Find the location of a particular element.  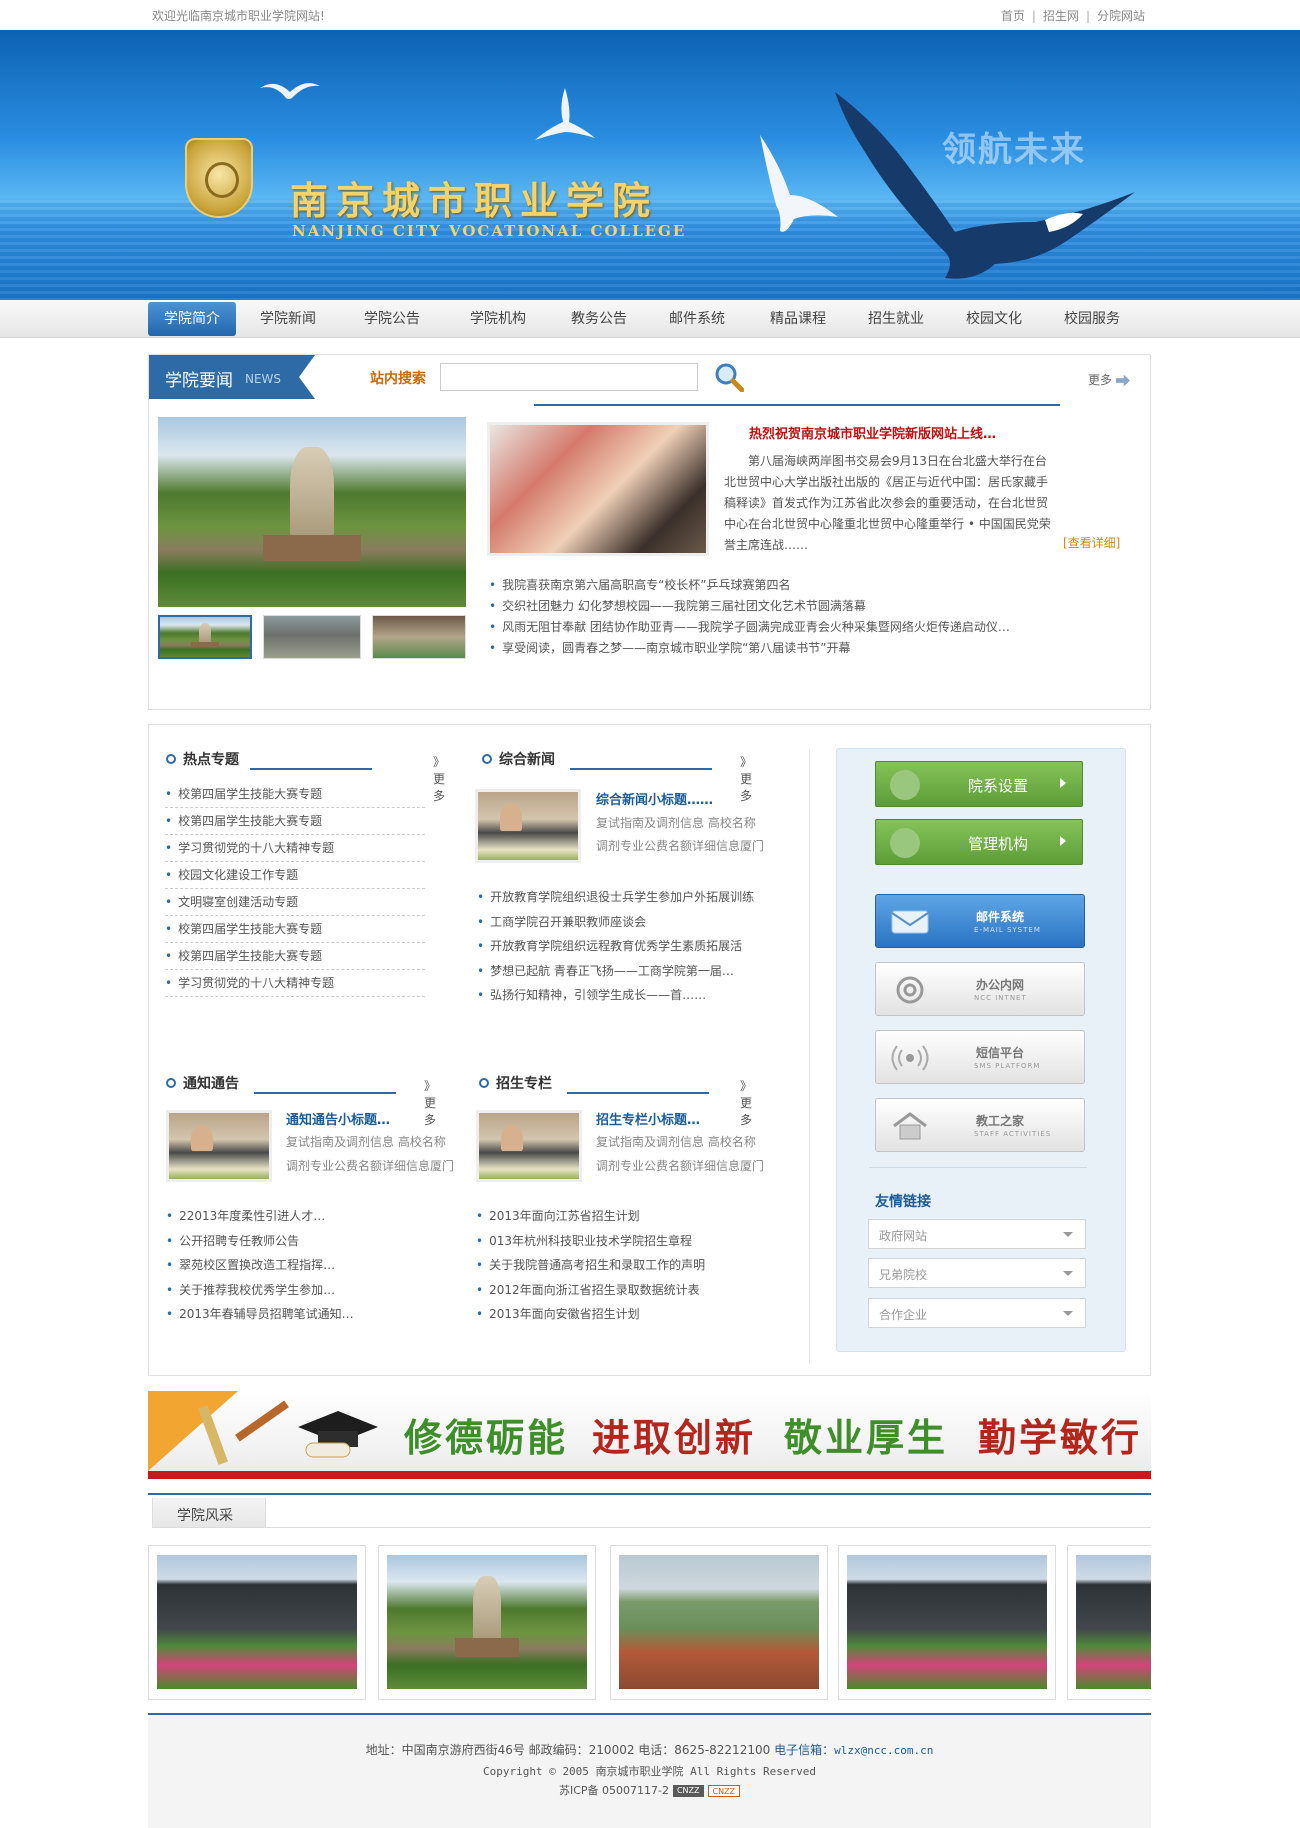

list-item: 我院喜获南京第六届高职高专“校长杯”乒乓球赛第四名 is located at coordinates (769, 585).